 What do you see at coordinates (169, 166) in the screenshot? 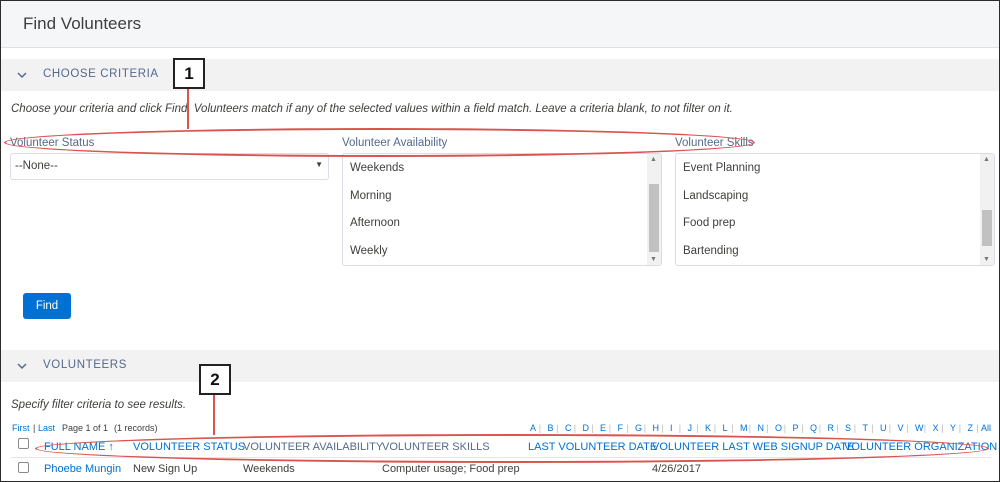
I see `volunteer-status-select: --None-- ▼` at bounding box center [169, 166].